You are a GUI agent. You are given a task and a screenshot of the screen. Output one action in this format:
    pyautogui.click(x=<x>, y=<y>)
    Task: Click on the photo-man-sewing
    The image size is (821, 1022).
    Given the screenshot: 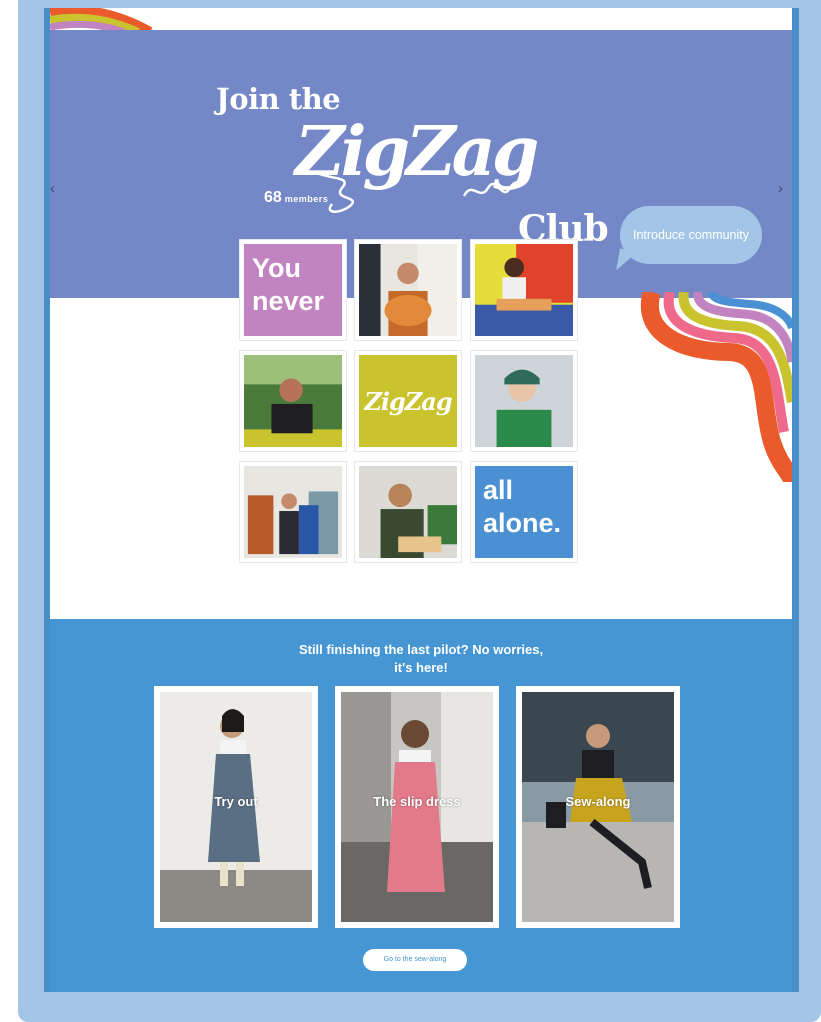 What is the action you would take?
    pyautogui.click(x=408, y=512)
    